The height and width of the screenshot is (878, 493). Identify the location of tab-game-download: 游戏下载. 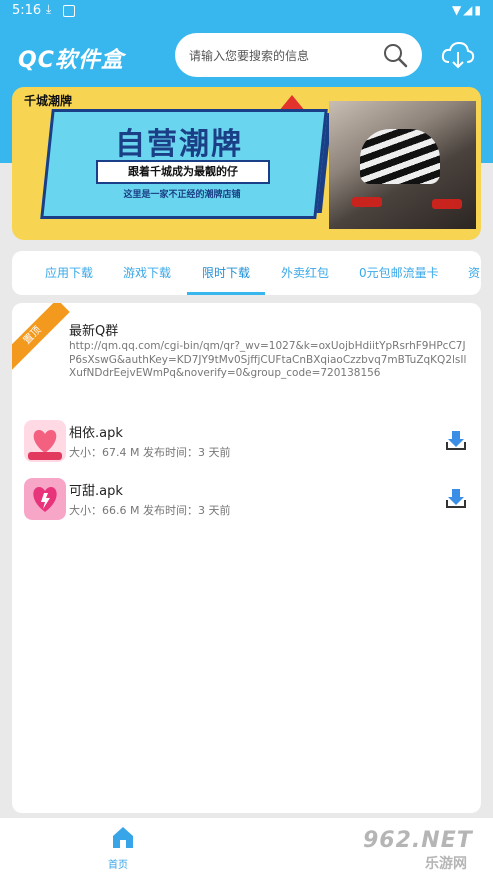
(147, 273).